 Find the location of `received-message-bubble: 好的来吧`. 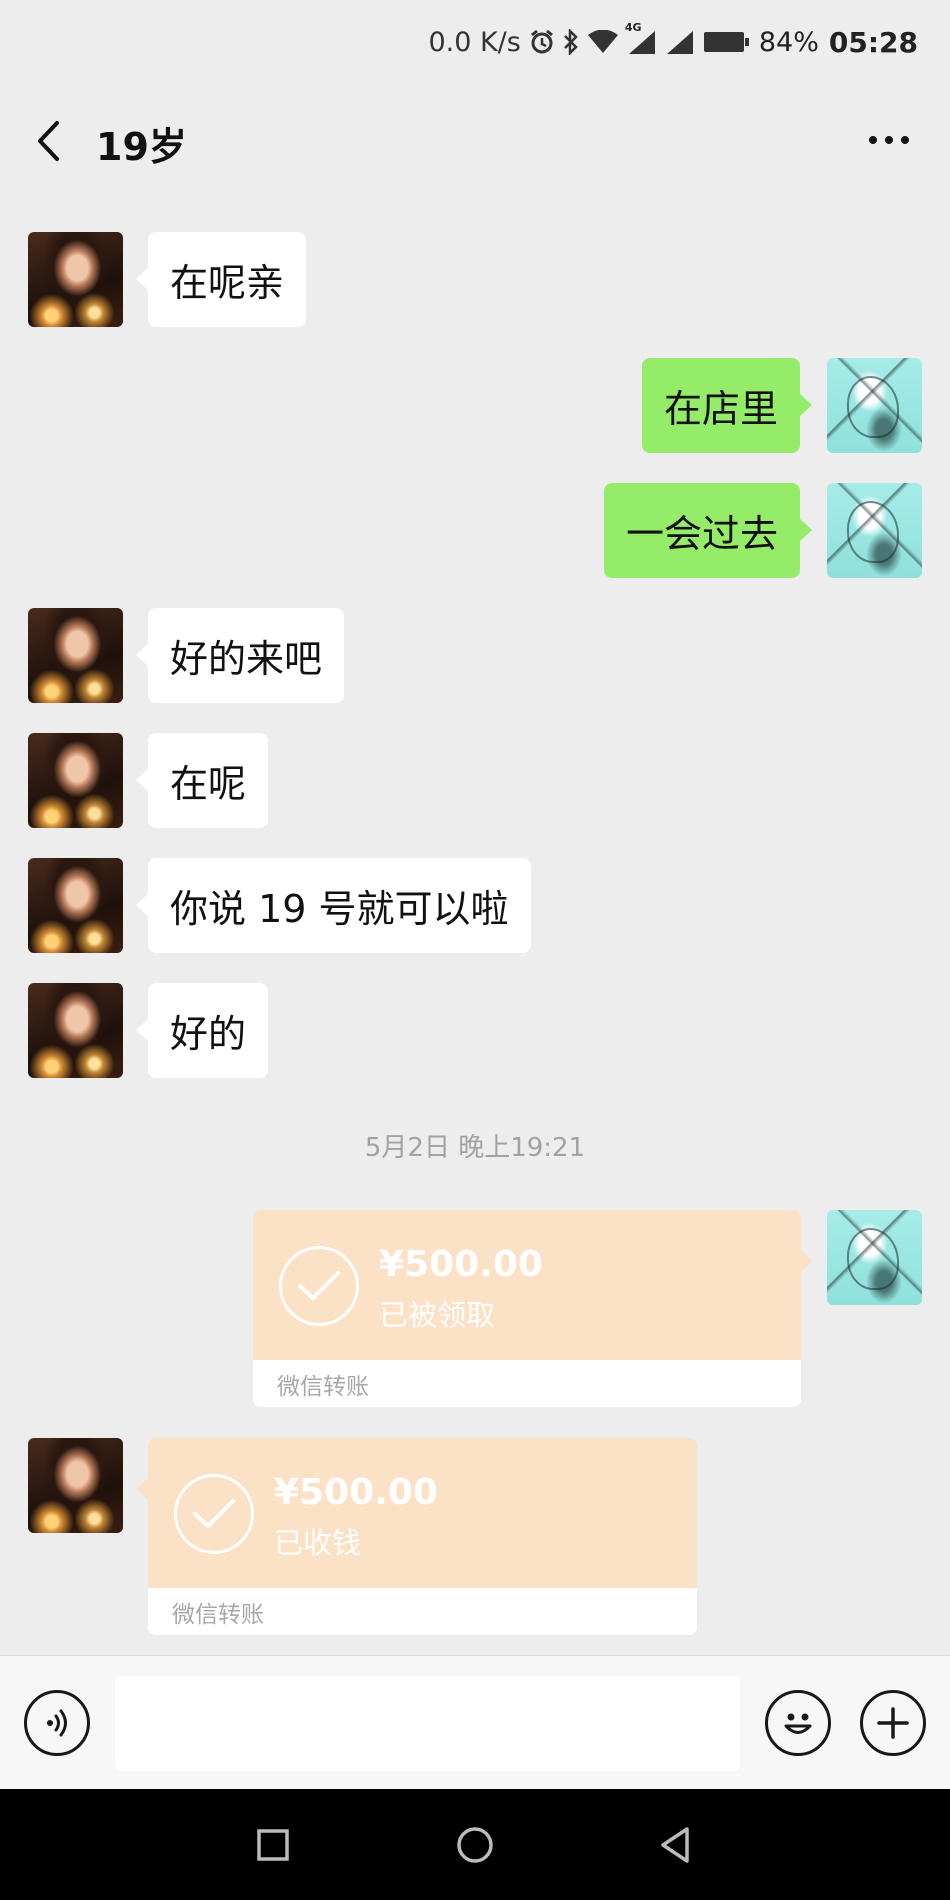

received-message-bubble: 好的来吧 is located at coordinates (240, 655).